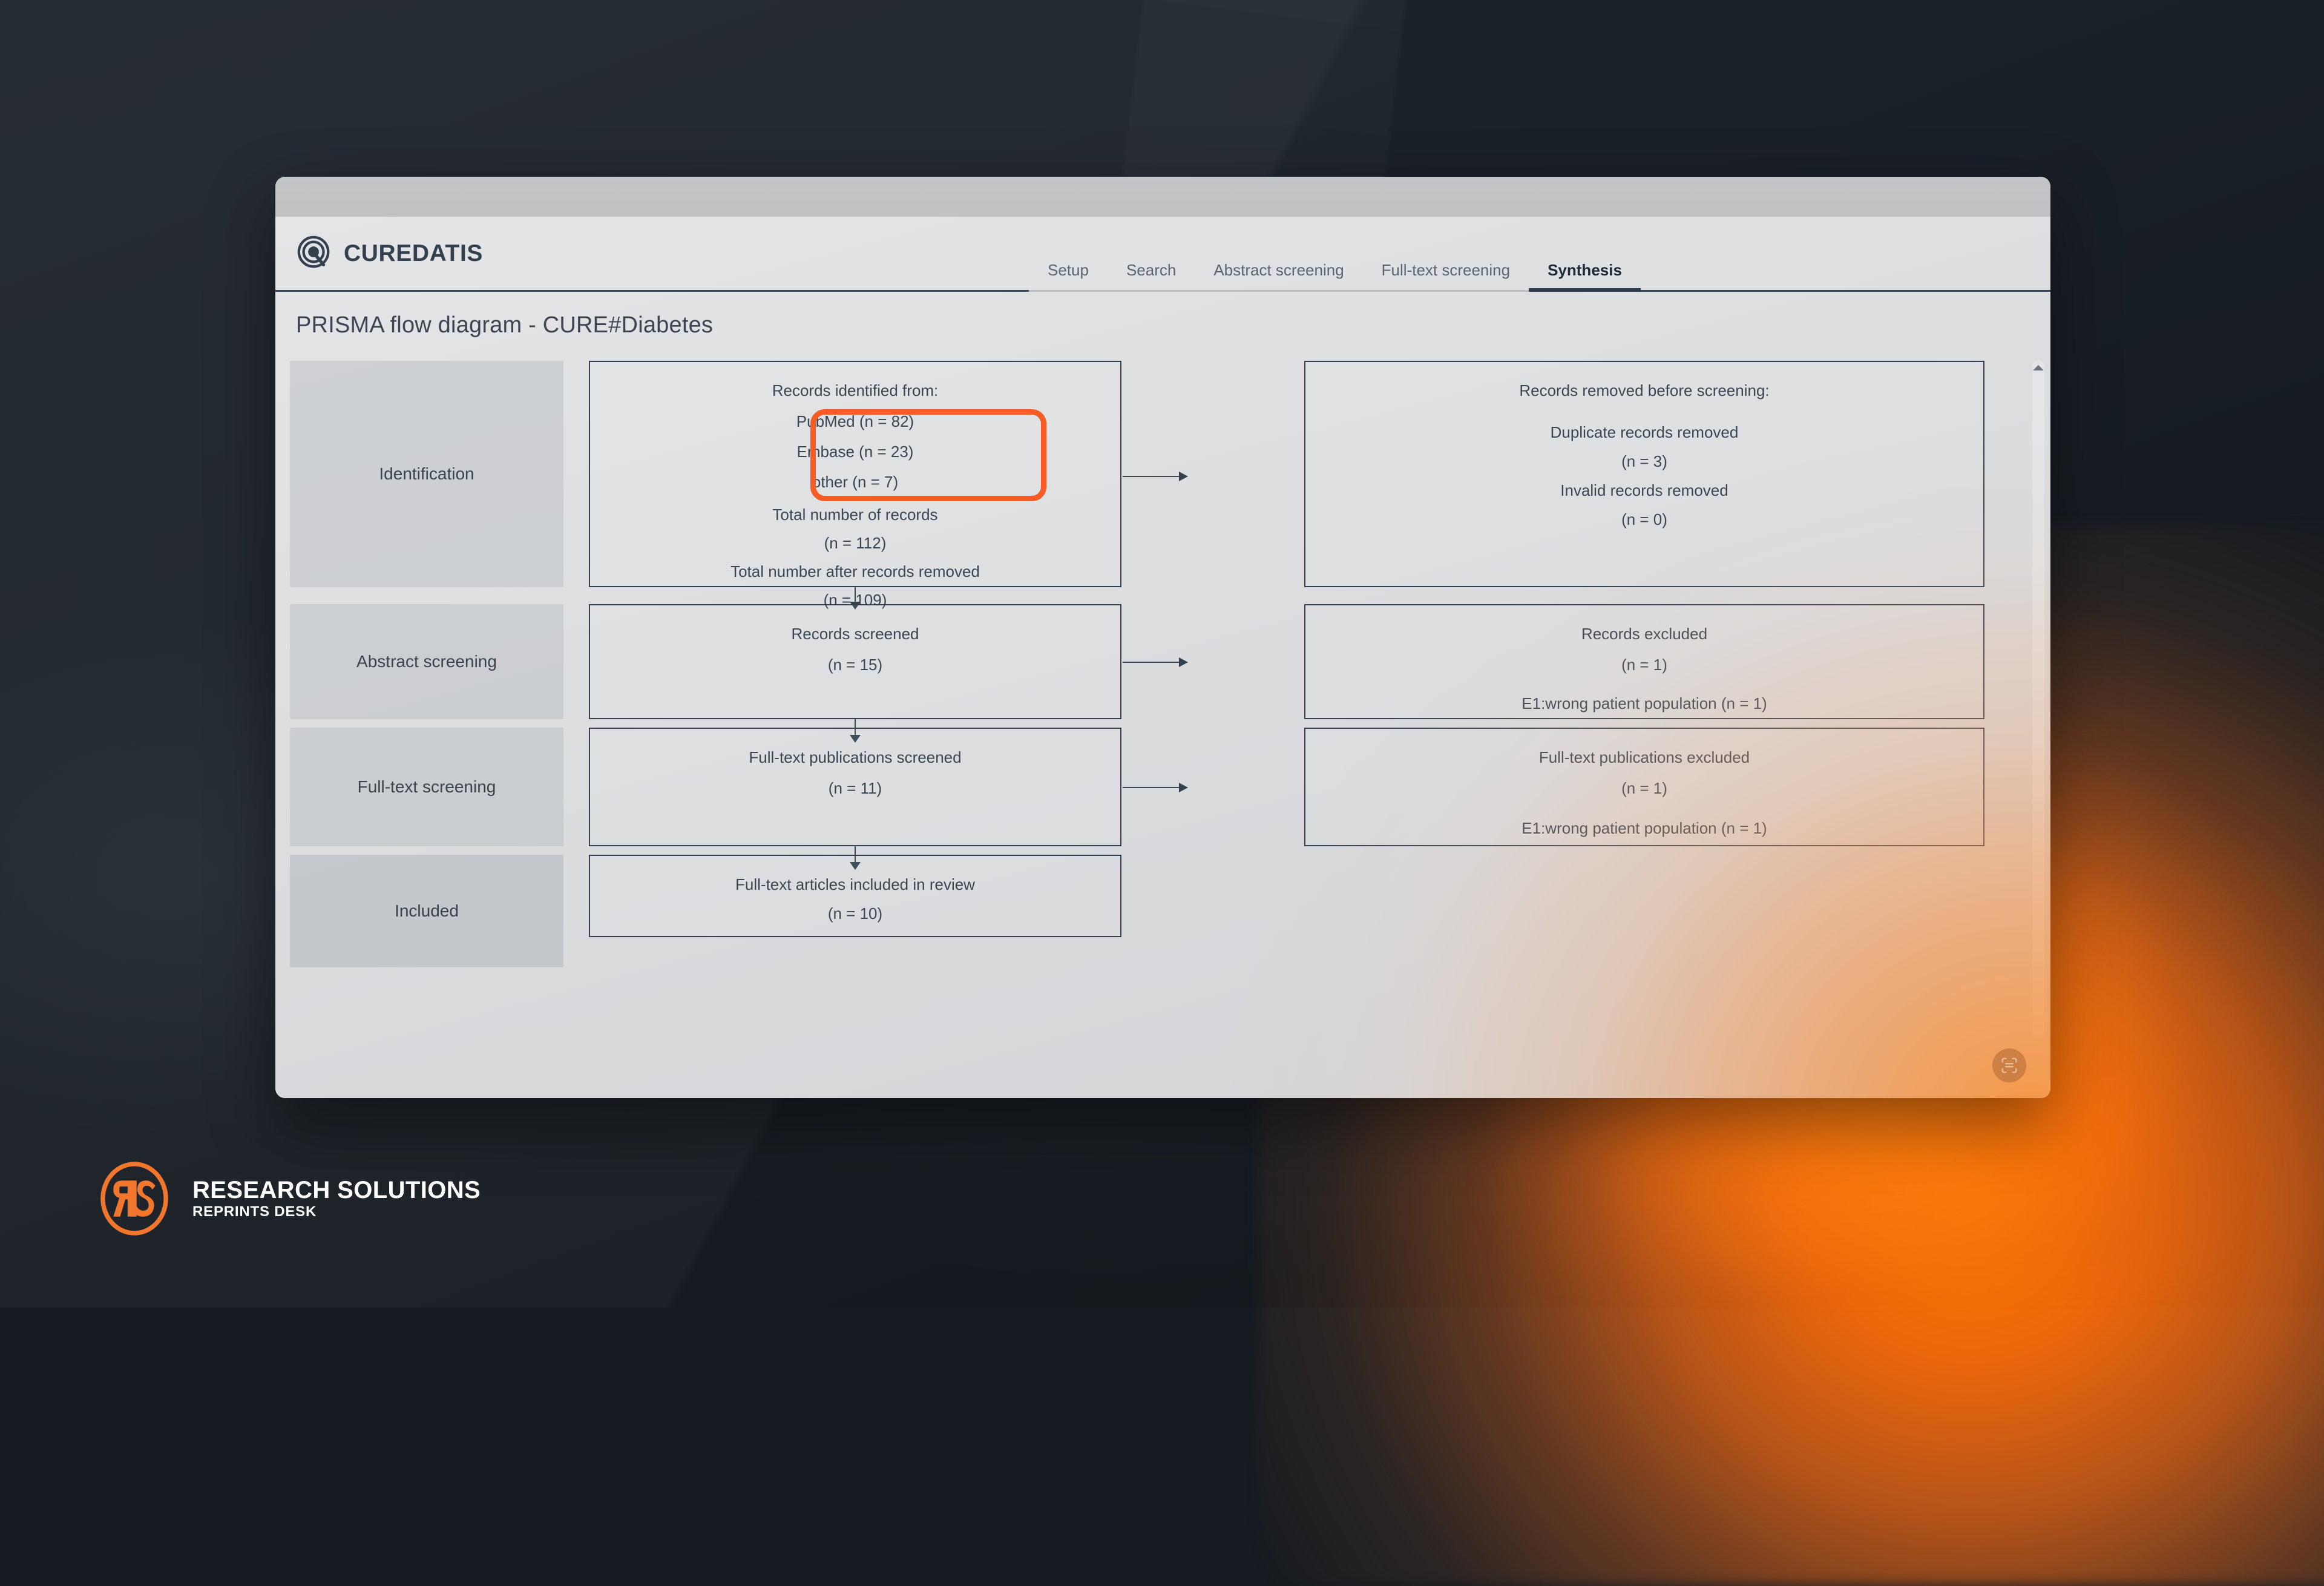 This screenshot has width=2324, height=1586. I want to click on research-solutions-logo: RESEARCH SOLUTIONS REPRINTS DESK, so click(289, 1198).